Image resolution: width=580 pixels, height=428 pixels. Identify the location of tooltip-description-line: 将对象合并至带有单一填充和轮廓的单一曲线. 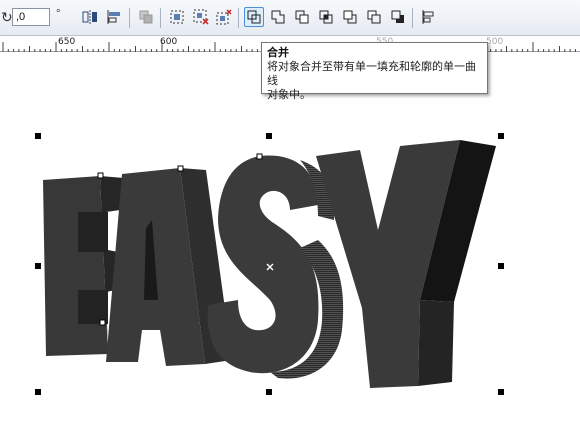
(371, 74).